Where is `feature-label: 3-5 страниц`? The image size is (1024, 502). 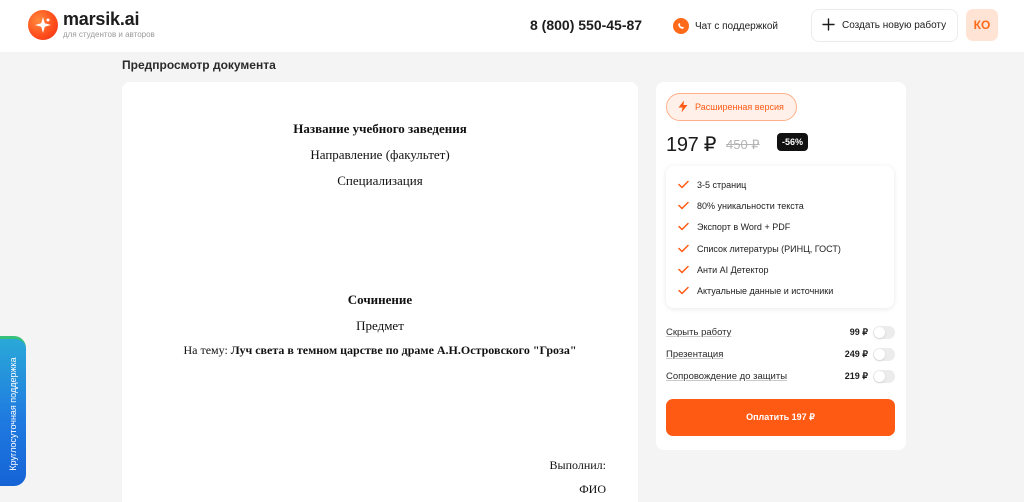
feature-label: 3-5 страниц is located at coordinates (722, 185).